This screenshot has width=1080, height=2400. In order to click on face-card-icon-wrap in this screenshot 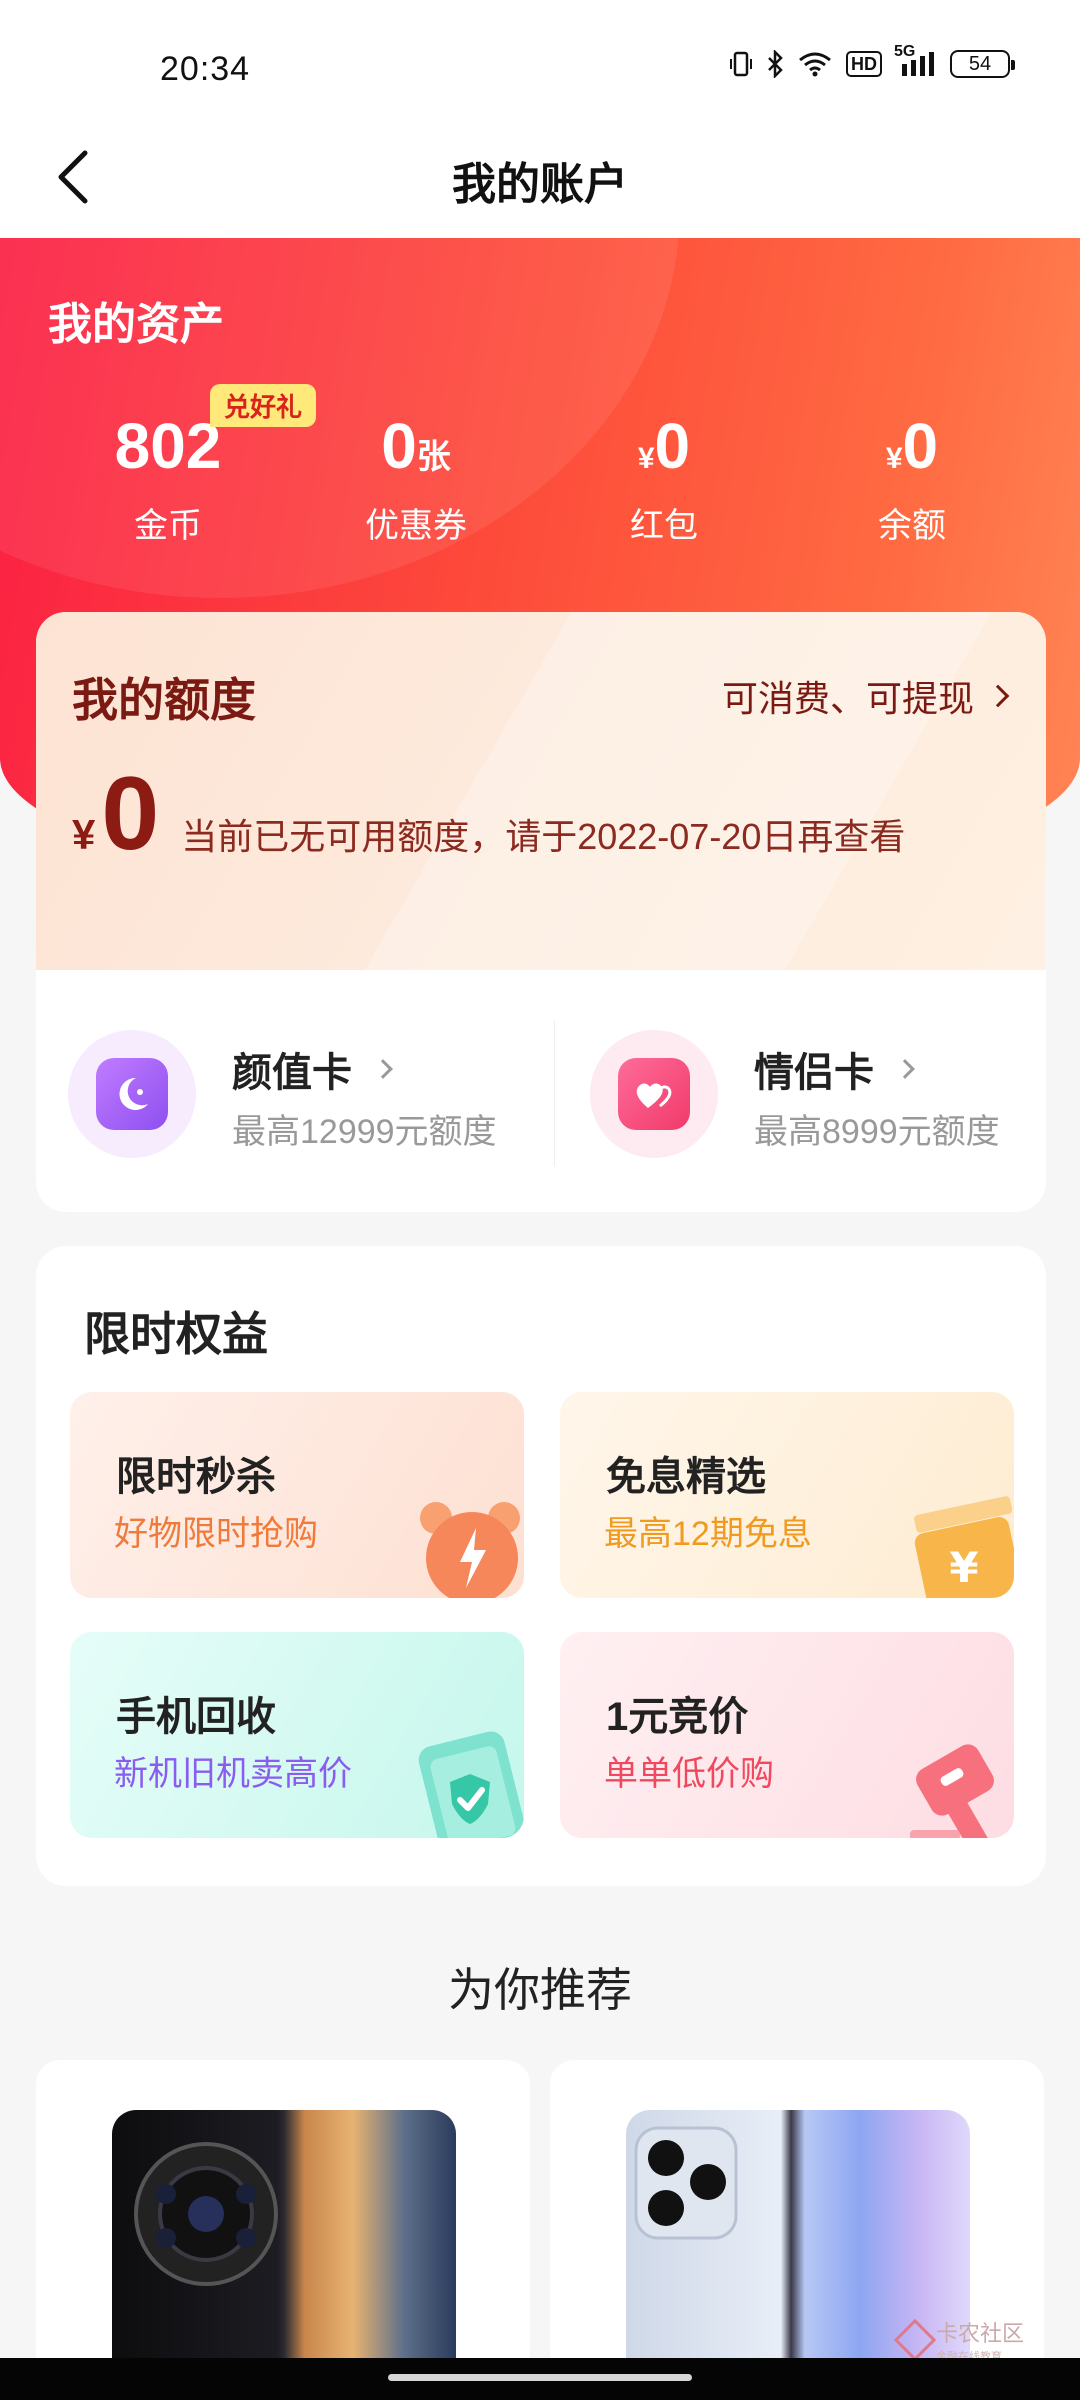, I will do `click(132, 1094)`.